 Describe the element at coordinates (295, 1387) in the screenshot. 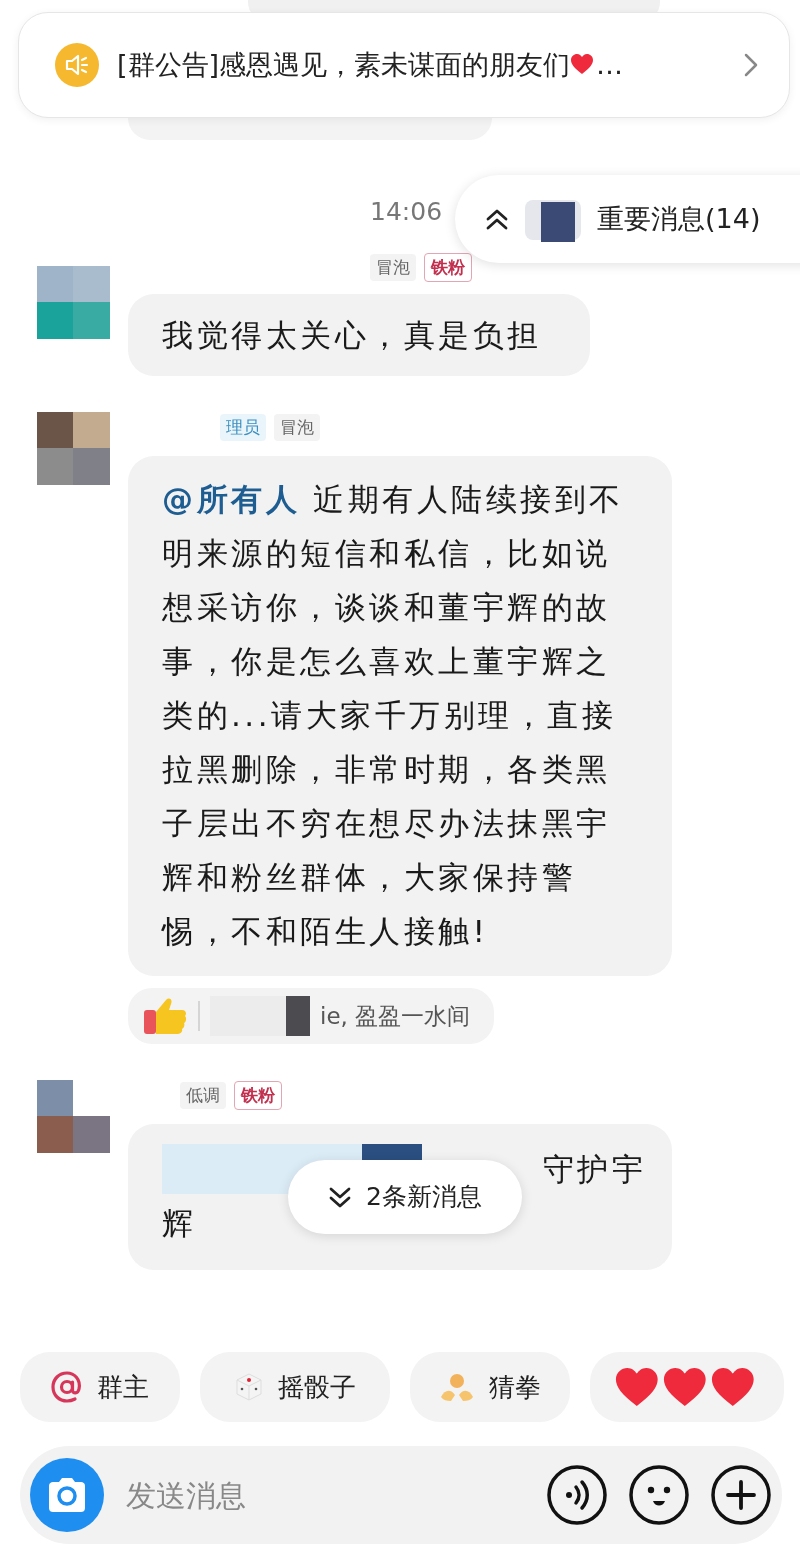

I see `quick-action-button: 摇骰子` at that location.